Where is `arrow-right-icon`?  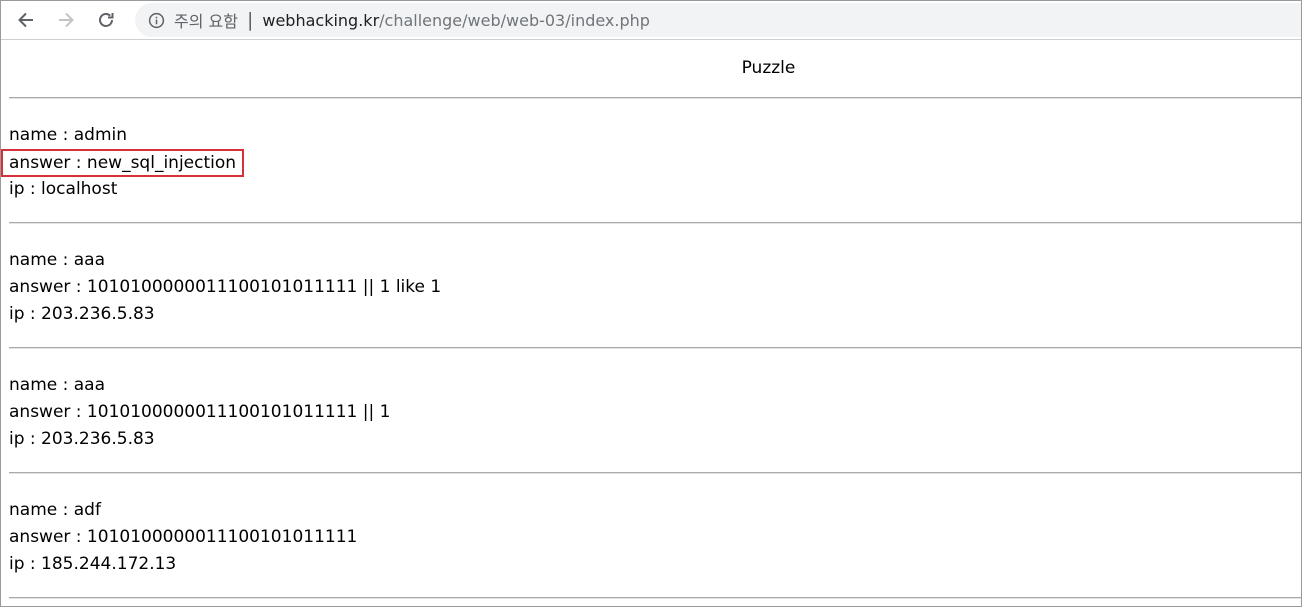
arrow-right-icon is located at coordinates (66, 20).